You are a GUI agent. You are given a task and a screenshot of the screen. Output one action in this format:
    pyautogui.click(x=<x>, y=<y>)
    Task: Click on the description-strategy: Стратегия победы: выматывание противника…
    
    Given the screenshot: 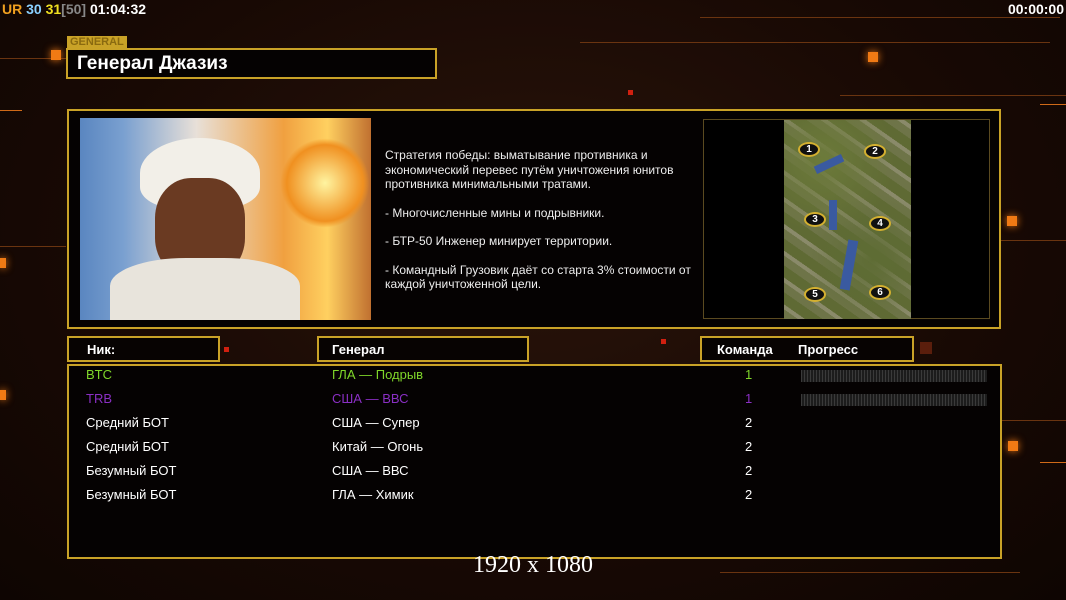 What is the action you would take?
    pyautogui.click(x=529, y=169)
    